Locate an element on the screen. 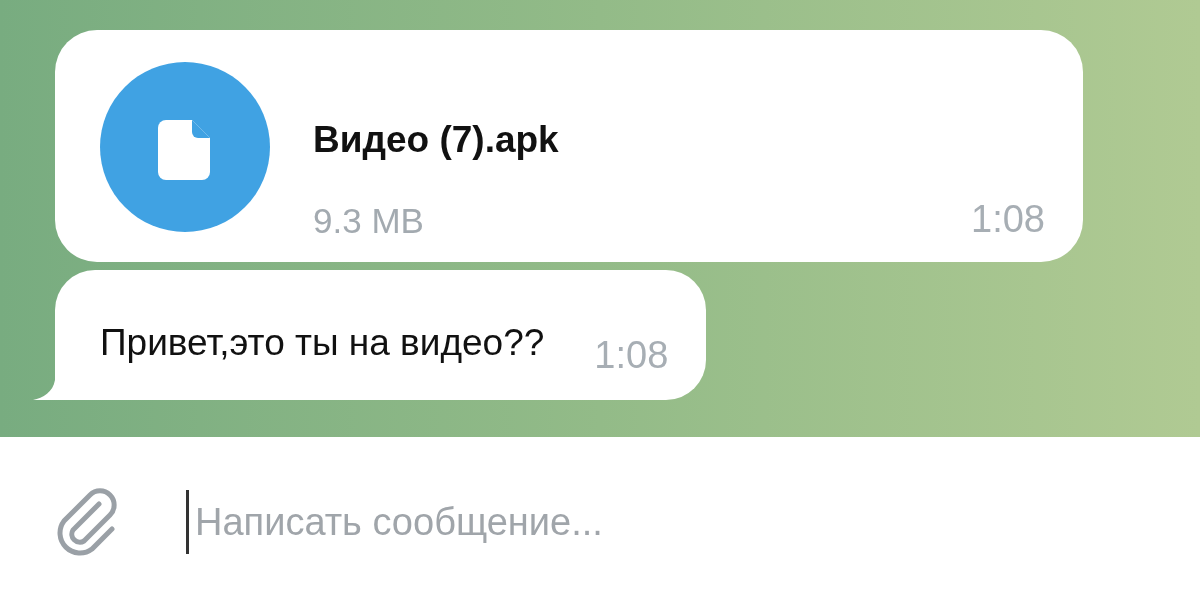 This screenshot has height=607, width=1200. file-icon is located at coordinates (185, 147).